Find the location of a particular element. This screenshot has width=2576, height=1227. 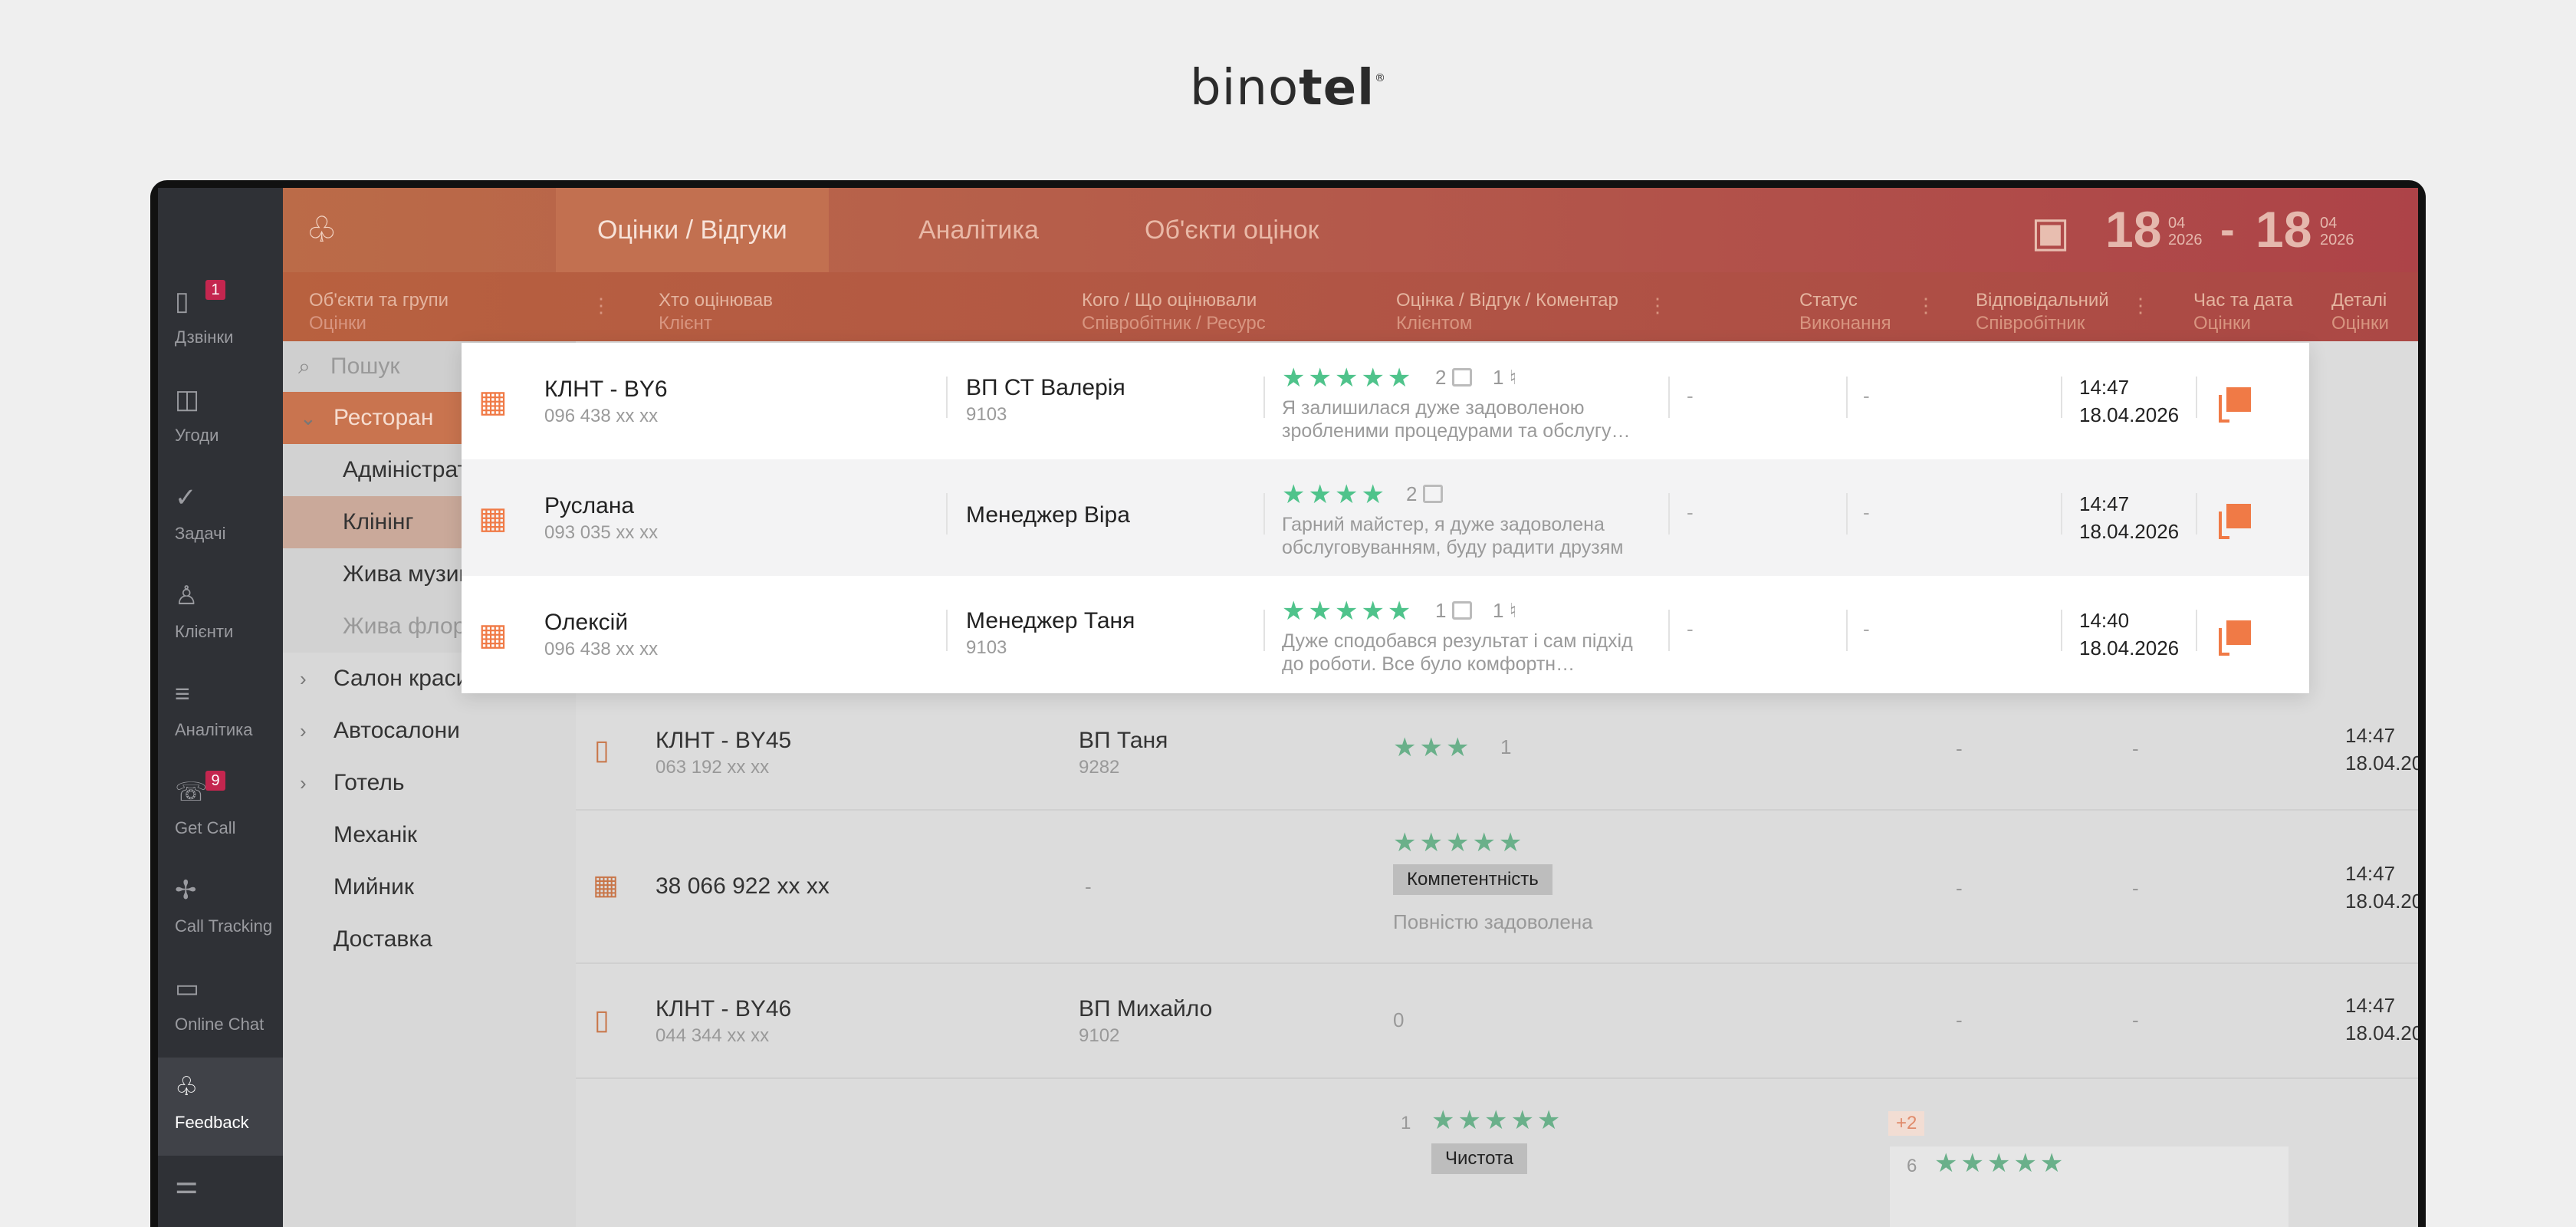

col-objects: Об'єкти та групи Оцінки is located at coordinates (379, 312).